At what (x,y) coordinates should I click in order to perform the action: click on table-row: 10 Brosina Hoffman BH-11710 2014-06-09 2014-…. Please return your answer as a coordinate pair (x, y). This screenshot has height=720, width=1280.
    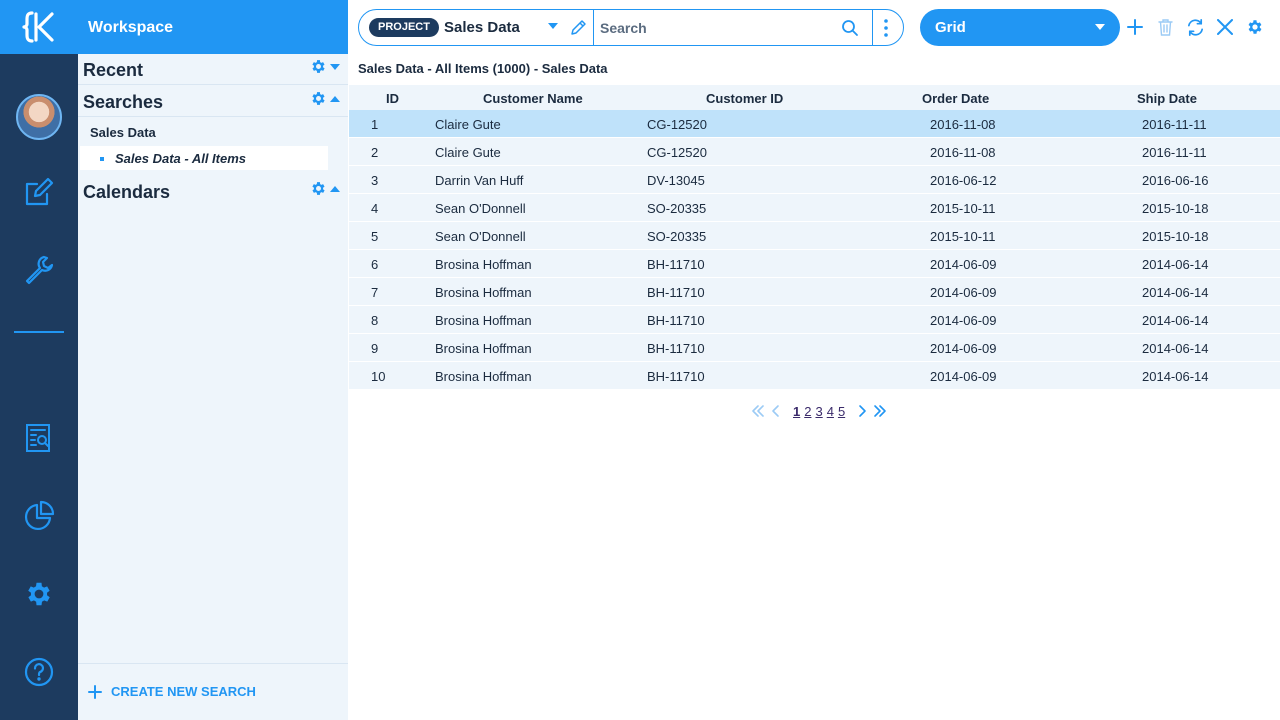
    Looking at the image, I should click on (814, 376).